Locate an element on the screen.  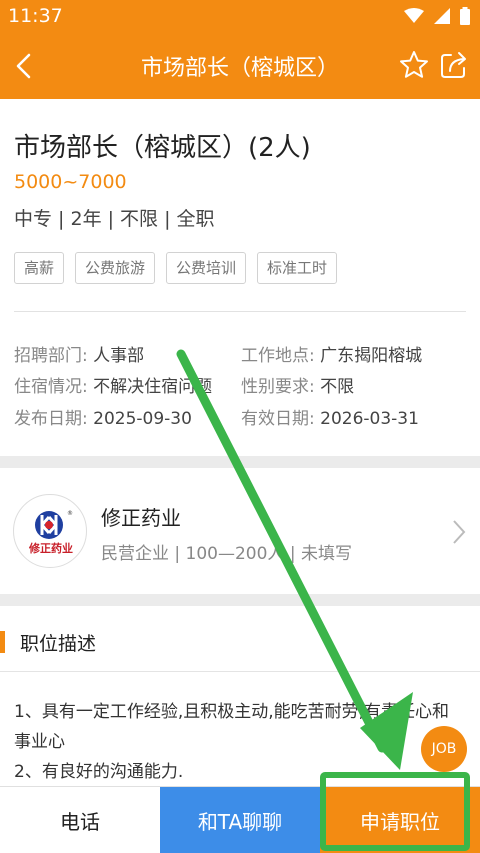
status-bar: 11:37 is located at coordinates (240, 16).